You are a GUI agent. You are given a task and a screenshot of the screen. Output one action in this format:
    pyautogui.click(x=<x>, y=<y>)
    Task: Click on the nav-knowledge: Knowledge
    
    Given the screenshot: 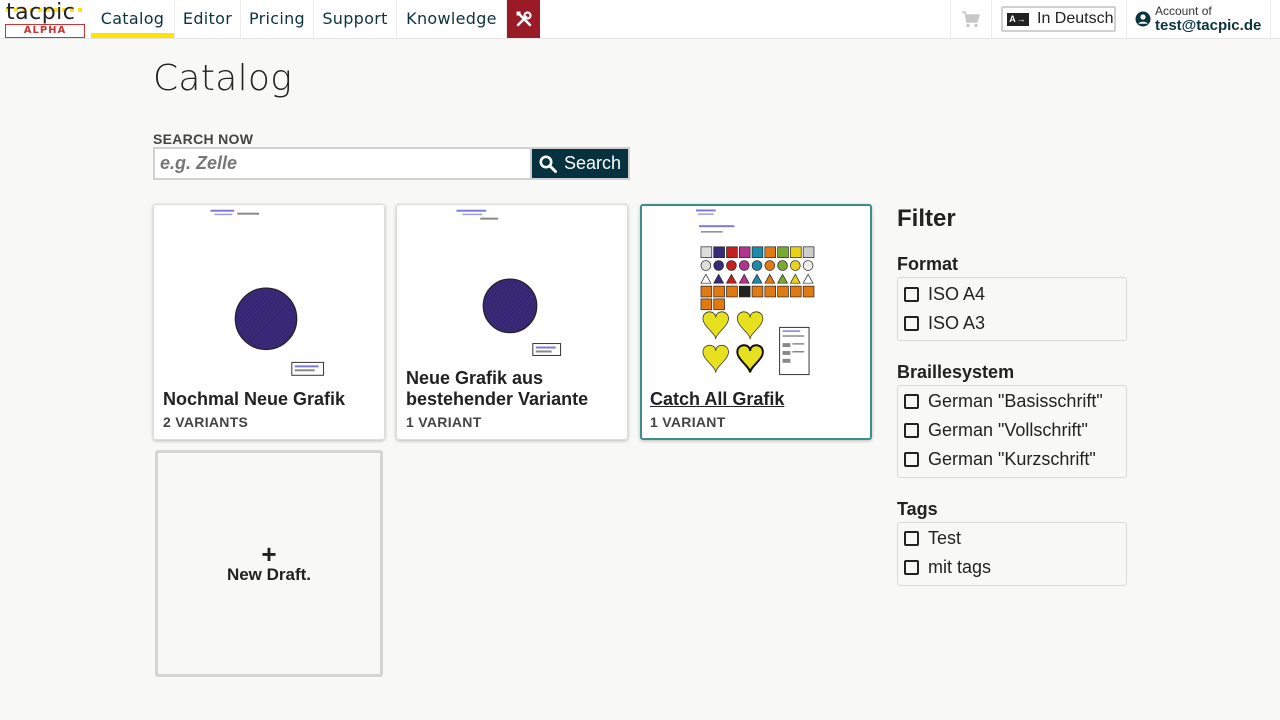 What is the action you would take?
    pyautogui.click(x=452, y=19)
    